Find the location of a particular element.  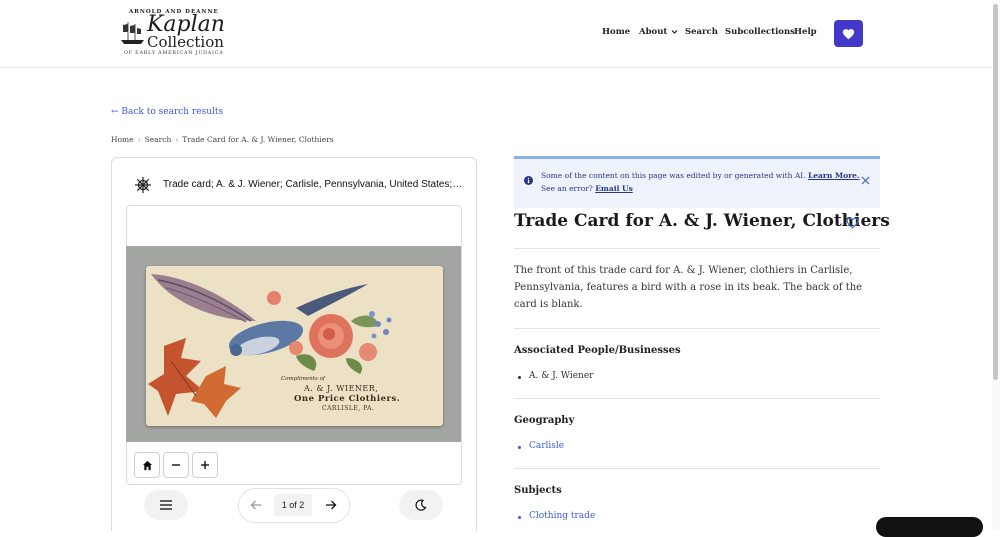

nav-search: Search is located at coordinates (701, 34).